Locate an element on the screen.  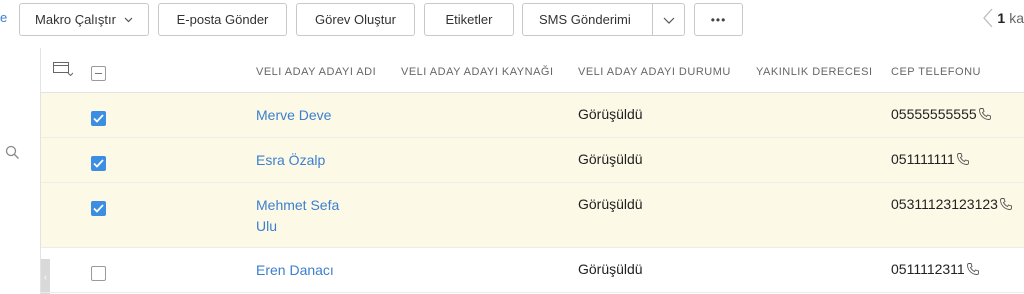
sms-send-button: SMS Gönderimi is located at coordinates (585, 19).